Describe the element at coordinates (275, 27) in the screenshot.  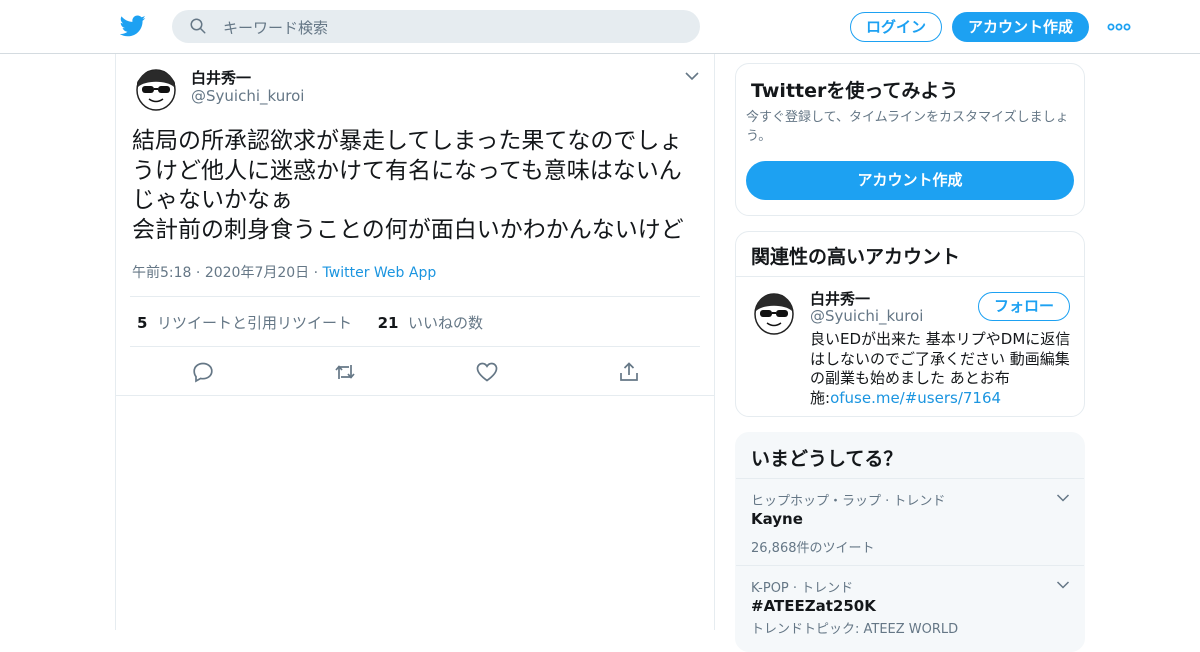
I see `search-input: キーワード検索` at that location.